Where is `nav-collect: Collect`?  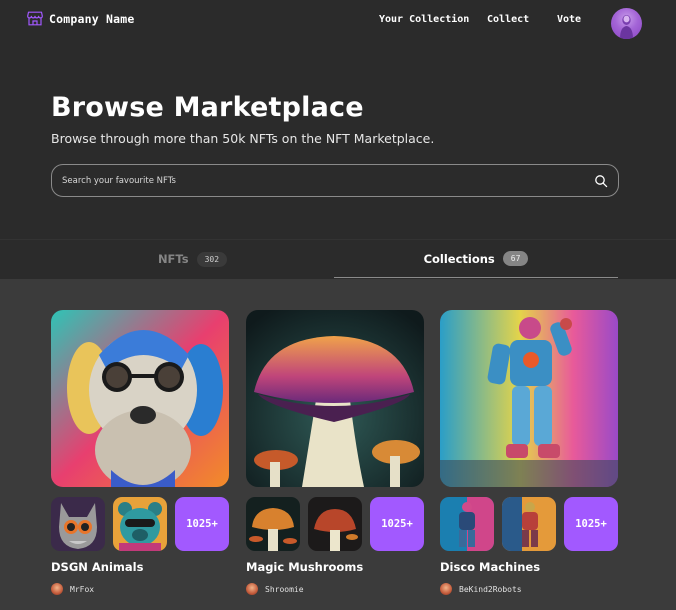 nav-collect: Collect is located at coordinates (508, 19).